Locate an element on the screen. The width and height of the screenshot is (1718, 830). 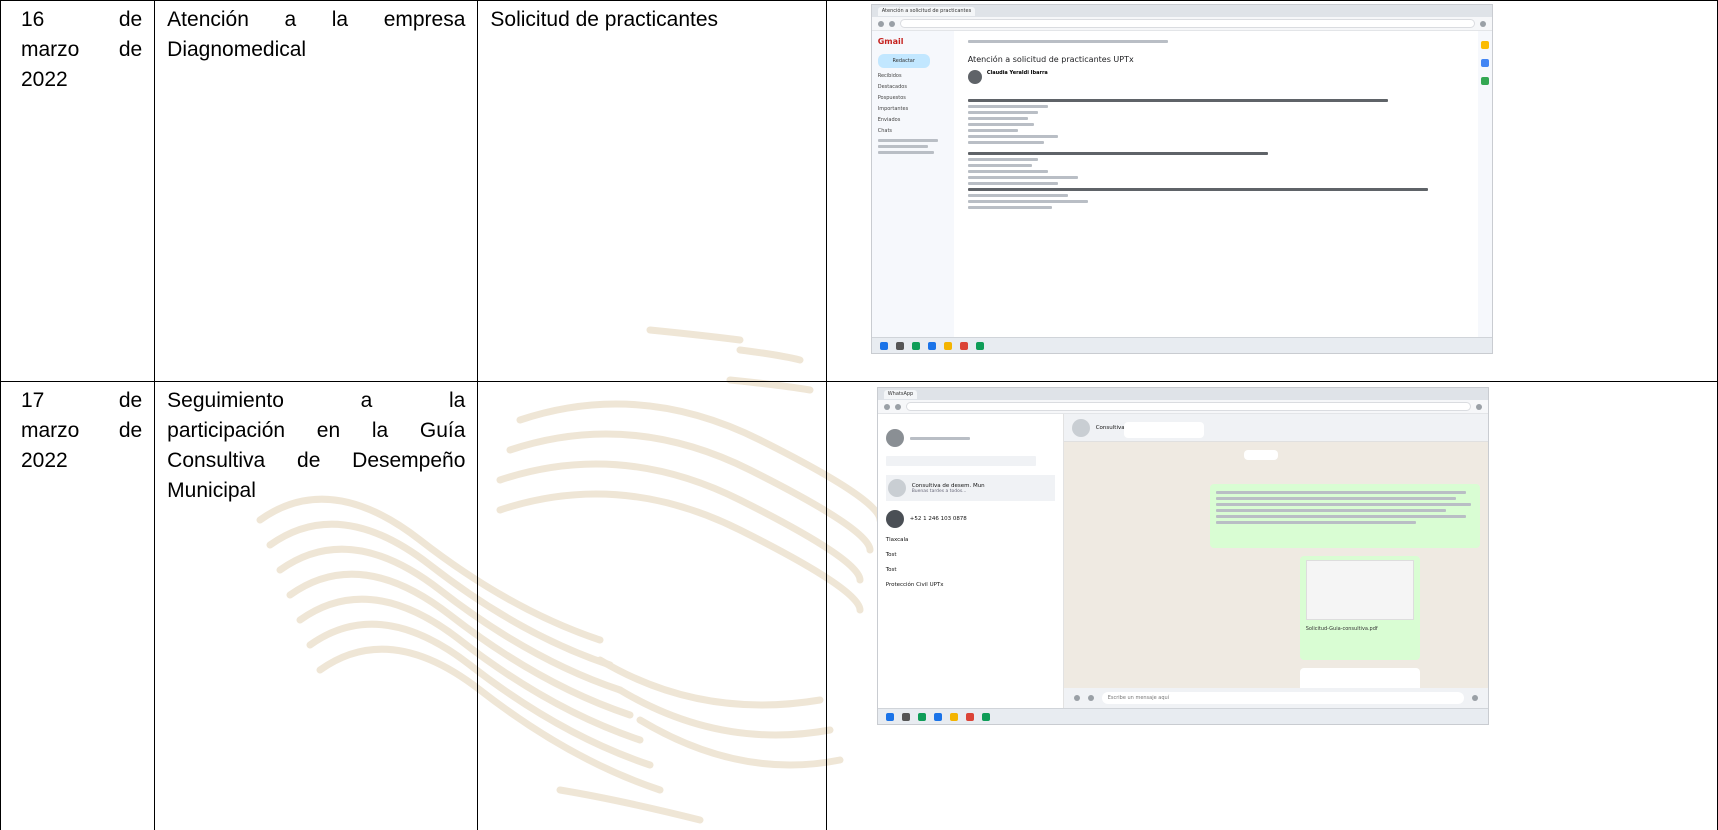
activity-word: participación is located at coordinates (226, 430).